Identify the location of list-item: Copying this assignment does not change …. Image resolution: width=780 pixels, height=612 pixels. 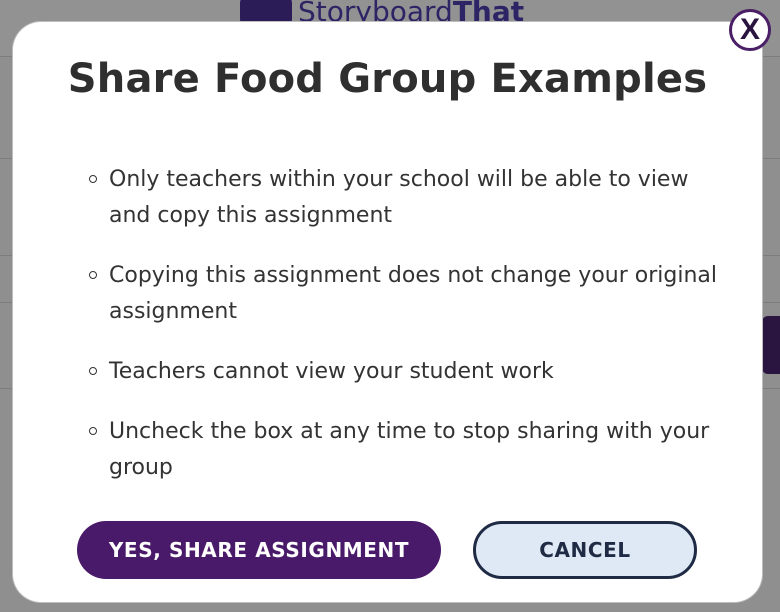
(409, 294).